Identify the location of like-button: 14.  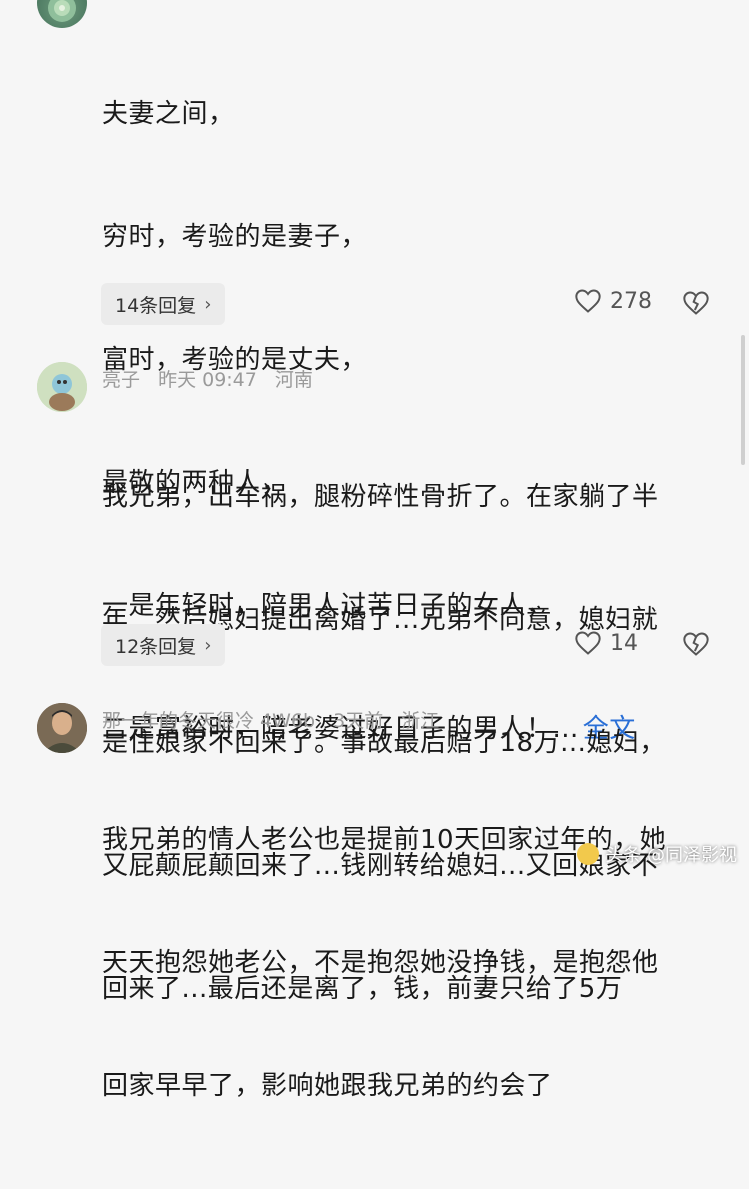
(606, 643).